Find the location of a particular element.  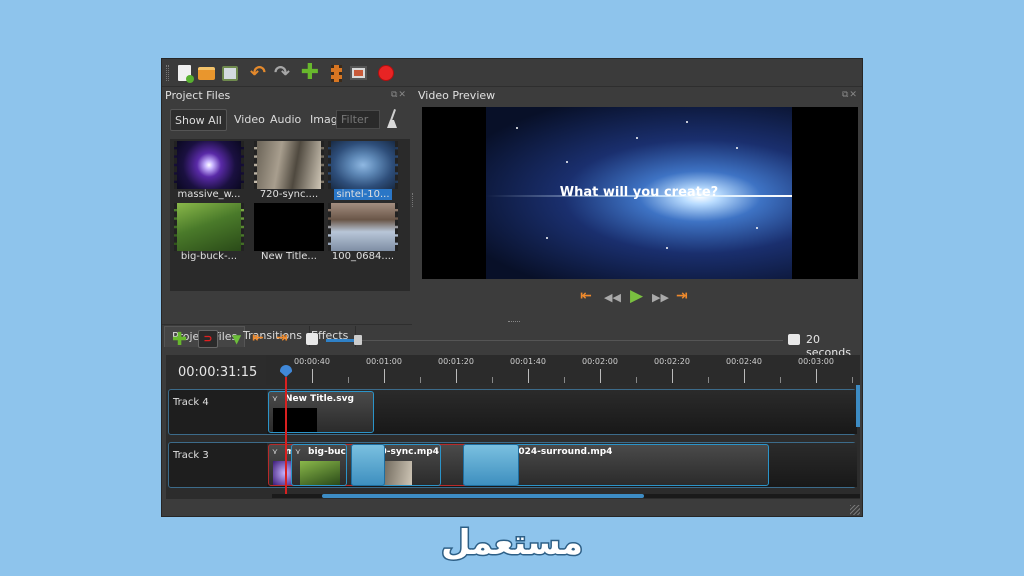

open-project-button is located at coordinates (206, 73).